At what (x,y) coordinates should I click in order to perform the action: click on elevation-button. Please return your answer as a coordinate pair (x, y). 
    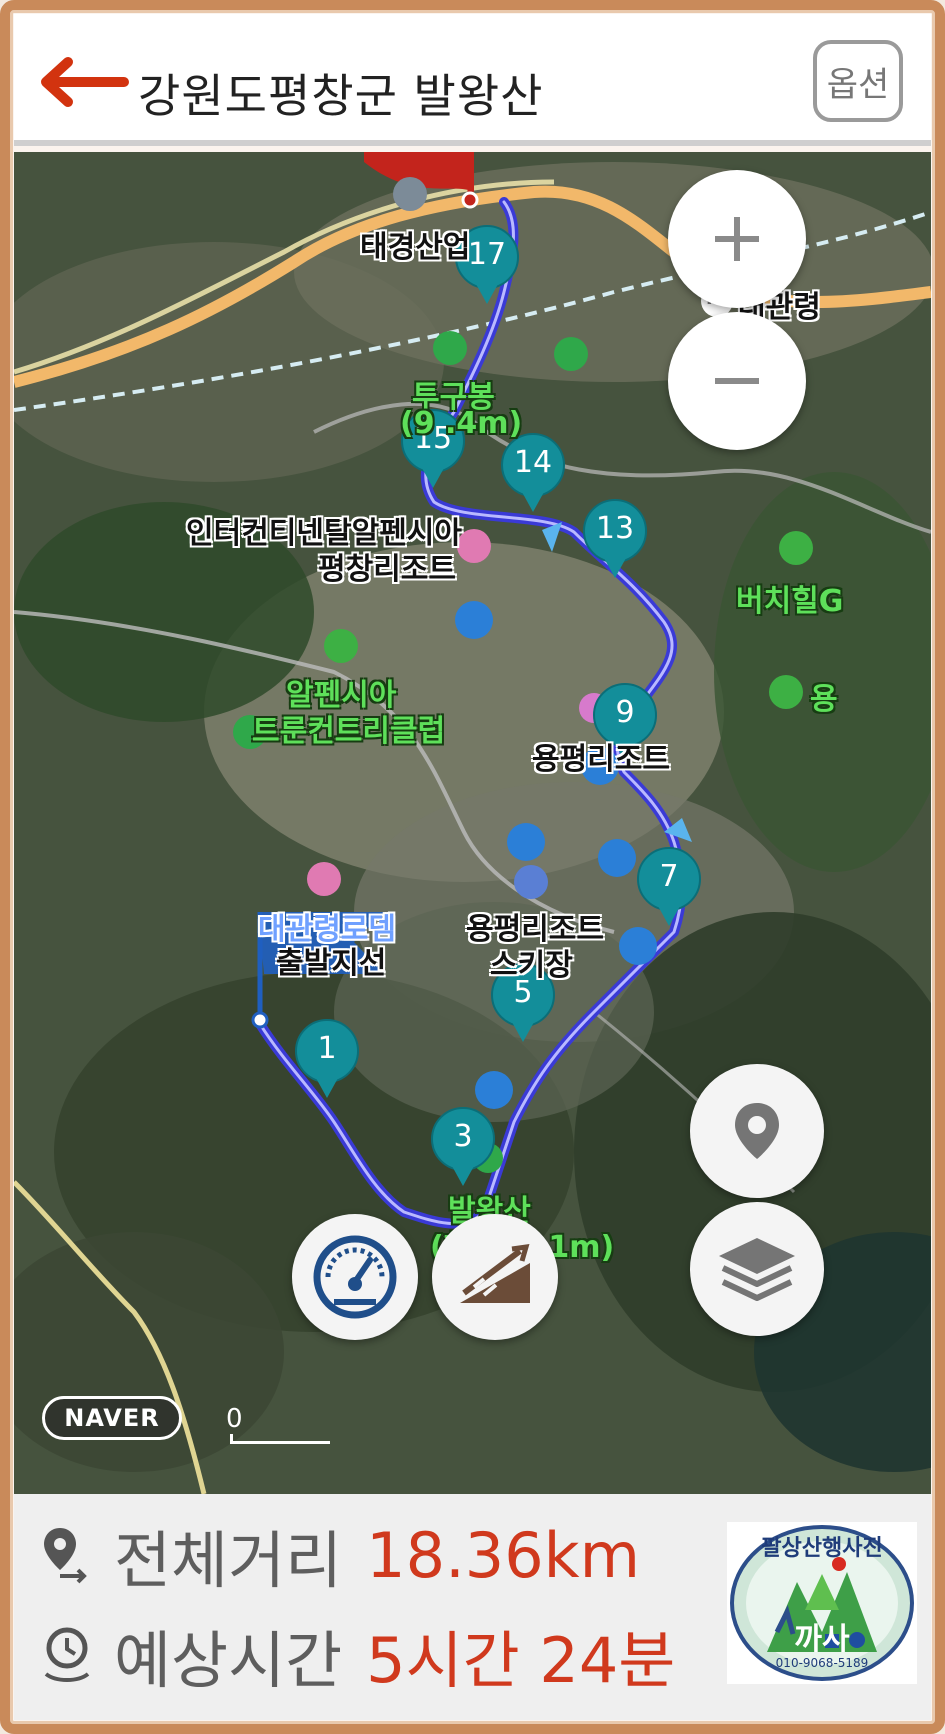
    Looking at the image, I should click on (495, 1277).